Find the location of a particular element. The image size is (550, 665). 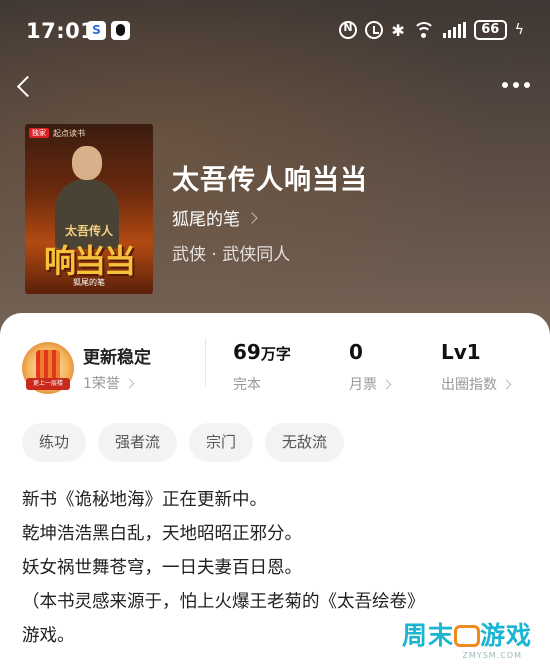

book-cover: 独家 起点读书 太吾传人 响当当 狐尾的笔 is located at coordinates (89, 209).